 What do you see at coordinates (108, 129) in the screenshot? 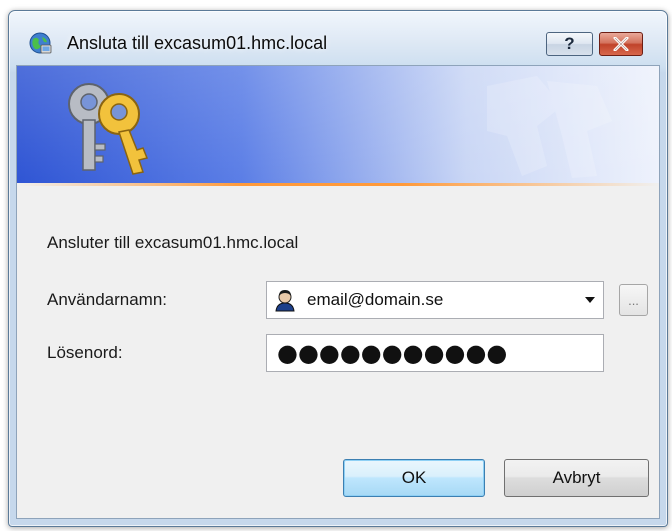
I see `keys-icon` at bounding box center [108, 129].